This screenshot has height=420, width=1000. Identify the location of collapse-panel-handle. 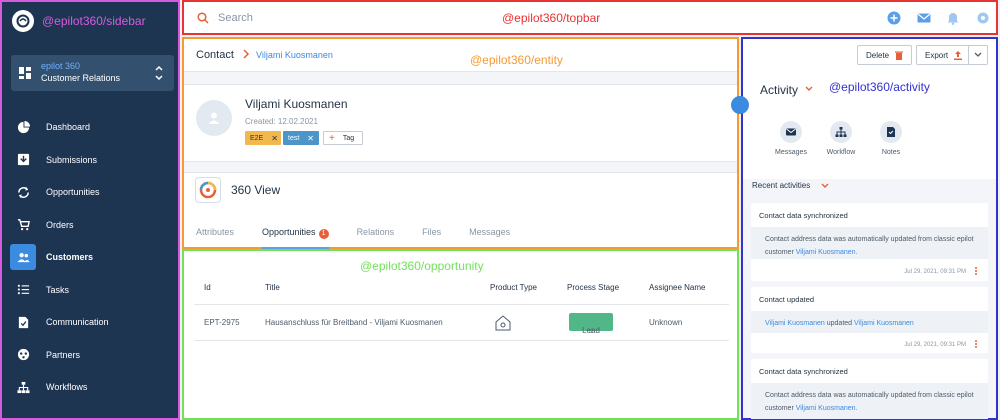
(740, 105).